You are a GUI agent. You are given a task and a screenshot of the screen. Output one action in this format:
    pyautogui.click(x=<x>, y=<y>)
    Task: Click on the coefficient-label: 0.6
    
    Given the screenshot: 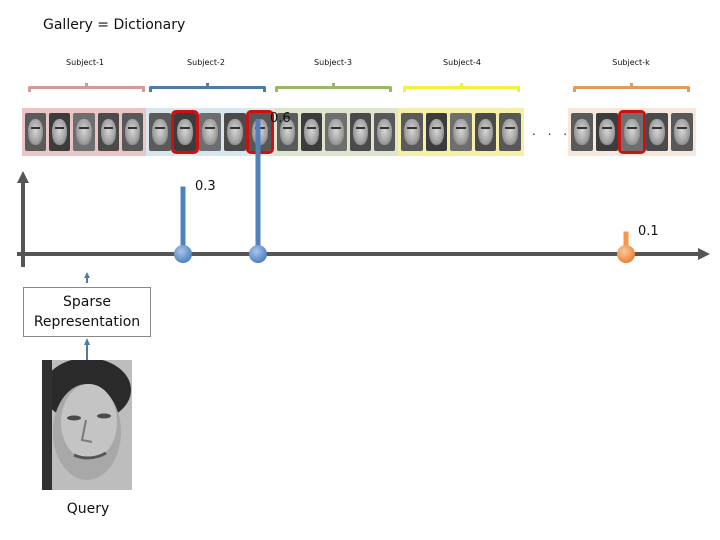 What is the action you would take?
    pyautogui.click(x=280, y=118)
    